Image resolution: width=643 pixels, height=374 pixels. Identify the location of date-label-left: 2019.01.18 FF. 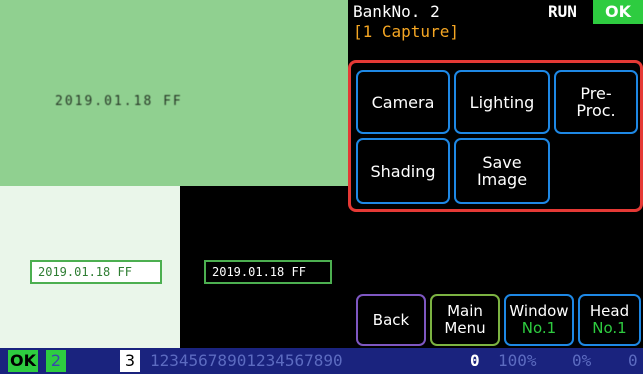
(96, 272).